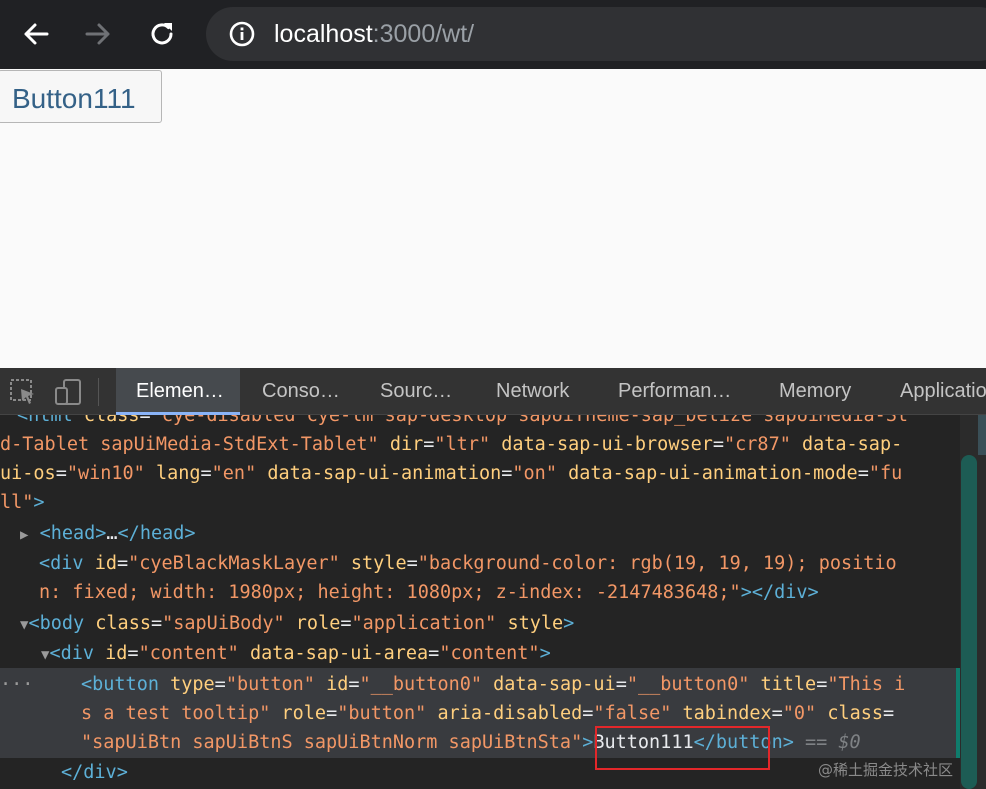  Describe the element at coordinates (596, 34) in the screenshot. I see `address-bar: localhost:3000/wt/` at that location.